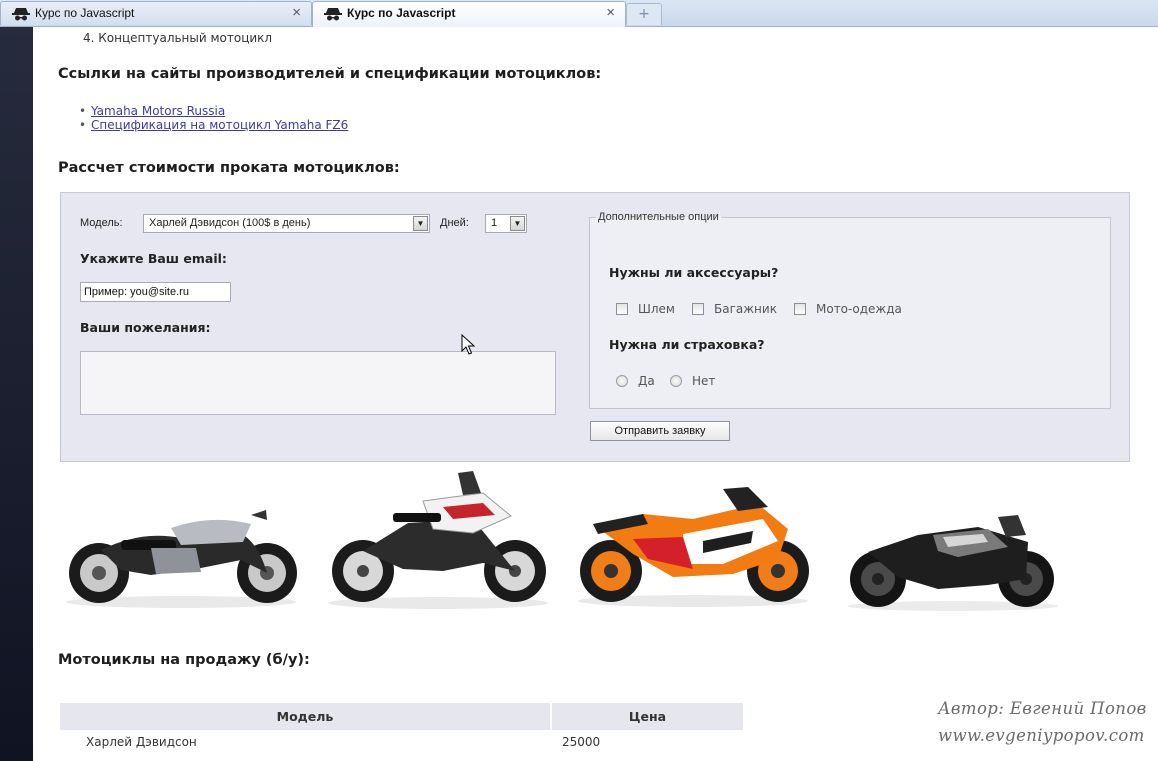 The height and width of the screenshot is (761, 1158). Describe the element at coordinates (953, 563) in the screenshot. I see `yamaha-vmax-concept-motorcycle-image` at that location.